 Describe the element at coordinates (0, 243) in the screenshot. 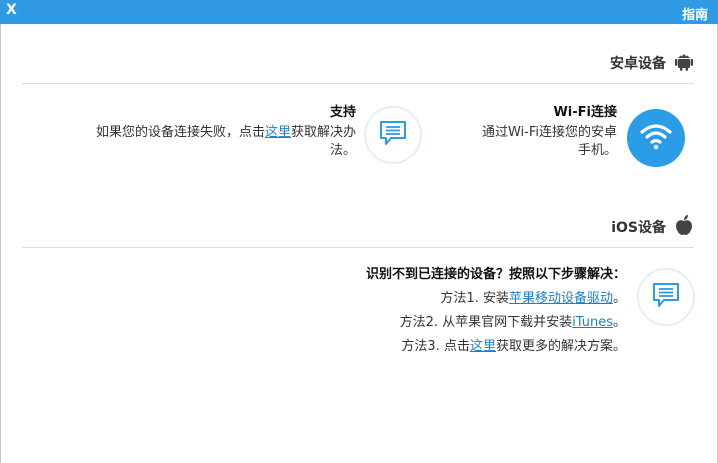

I see `window-border-left` at that location.